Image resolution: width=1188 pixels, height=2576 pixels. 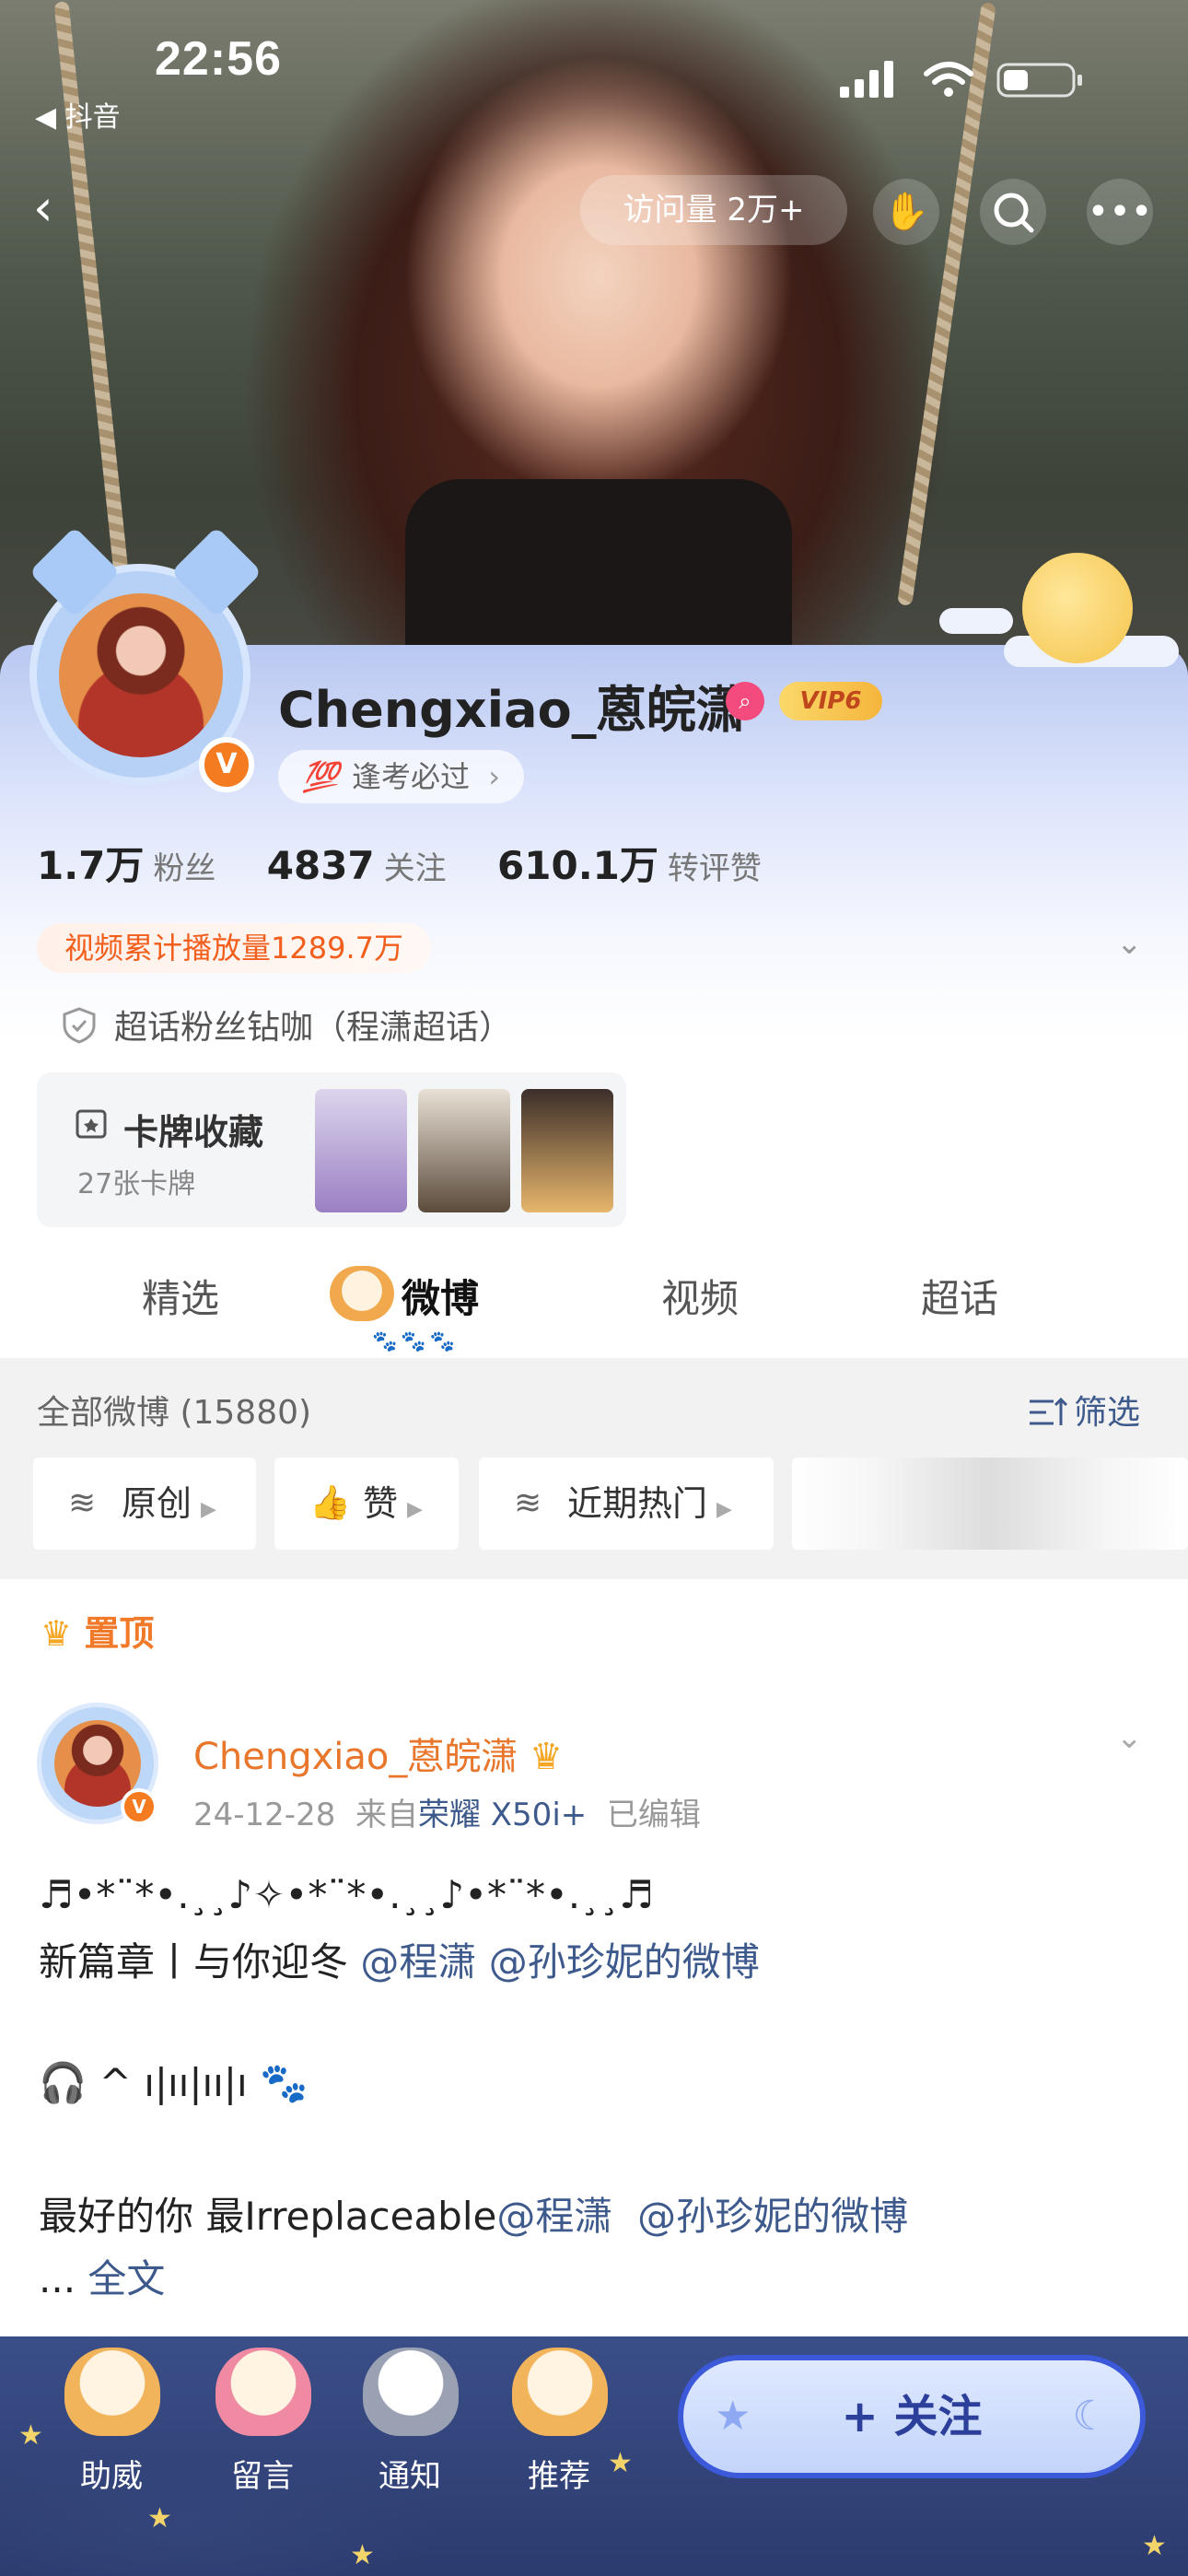 What do you see at coordinates (546, 1757) in the screenshot?
I see `crown-badge-icon: ♛` at bounding box center [546, 1757].